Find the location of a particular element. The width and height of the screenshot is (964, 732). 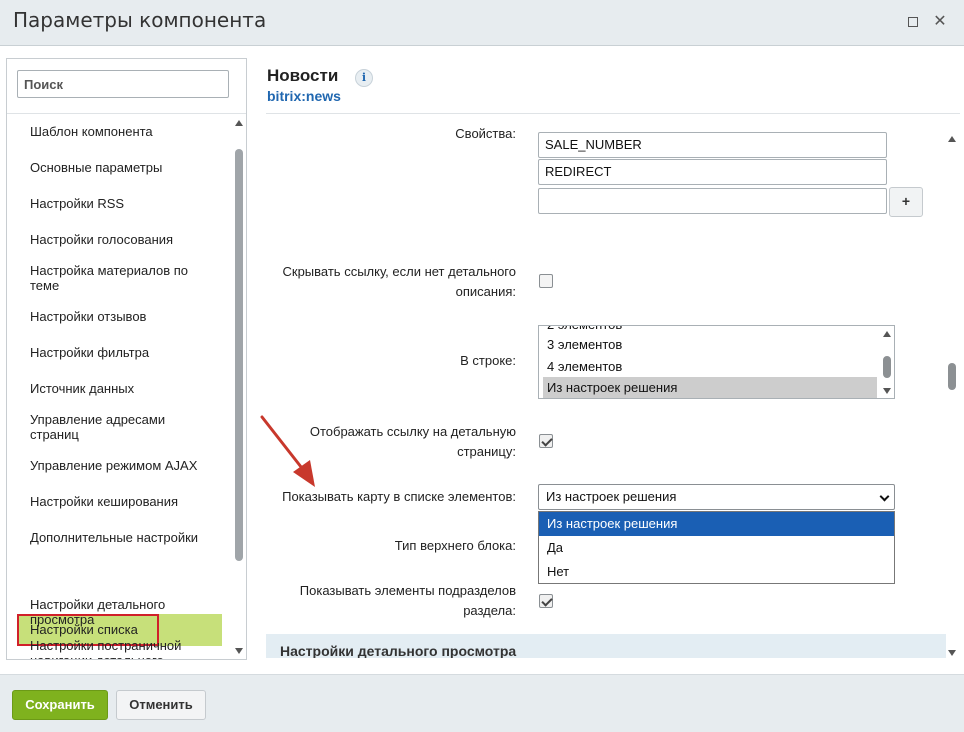

hide-link-checkbox is located at coordinates (546, 281).